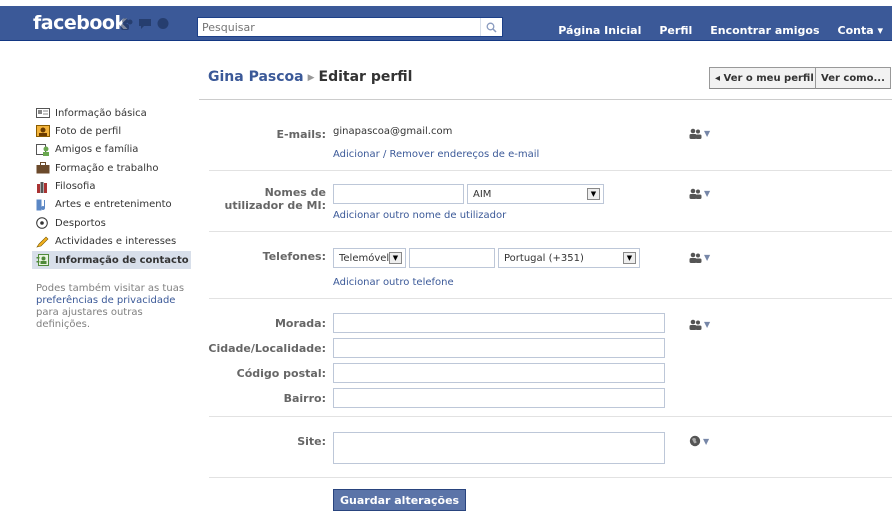 The image size is (892, 525). I want to click on page-title: Gina Pascoa ▶ Editar perfil, so click(310, 77).